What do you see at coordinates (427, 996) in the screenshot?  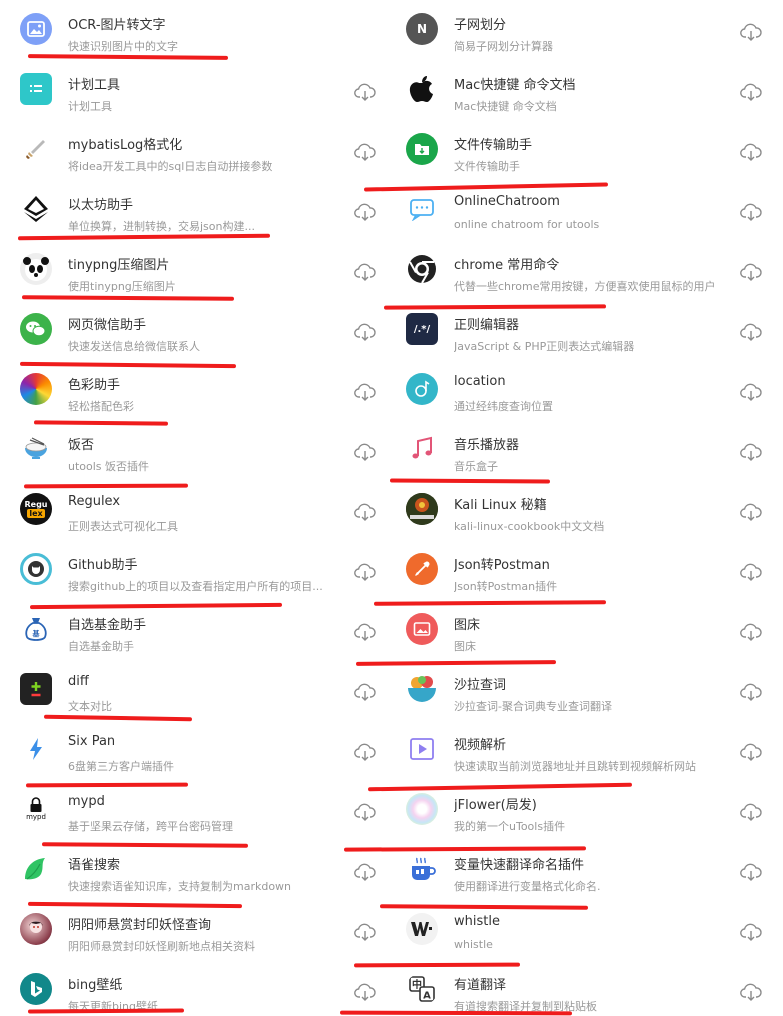 I see `svg-text: A` at bounding box center [427, 996].